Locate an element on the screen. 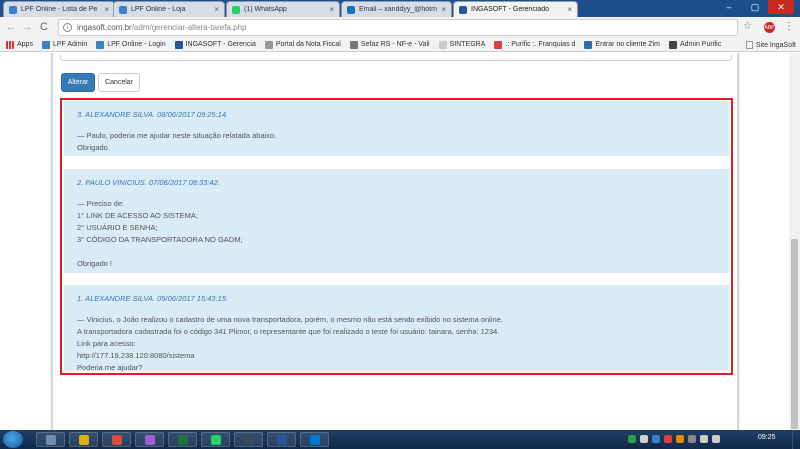 This screenshot has width=800, height=449. history-line: Poderia me ajudar? is located at coordinates (110, 367).